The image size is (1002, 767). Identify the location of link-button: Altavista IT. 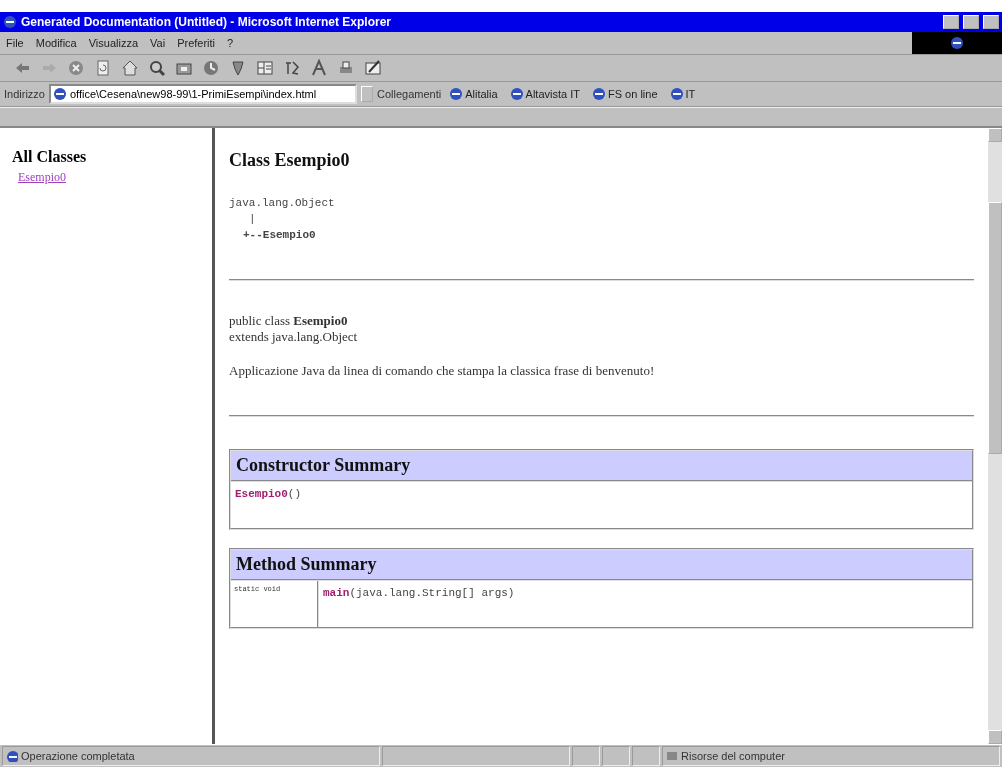
(544, 94).